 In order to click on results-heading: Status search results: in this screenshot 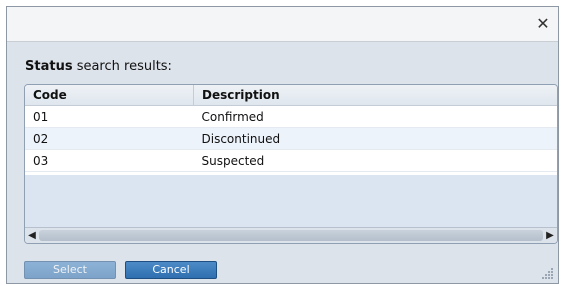, I will do `click(98, 66)`.